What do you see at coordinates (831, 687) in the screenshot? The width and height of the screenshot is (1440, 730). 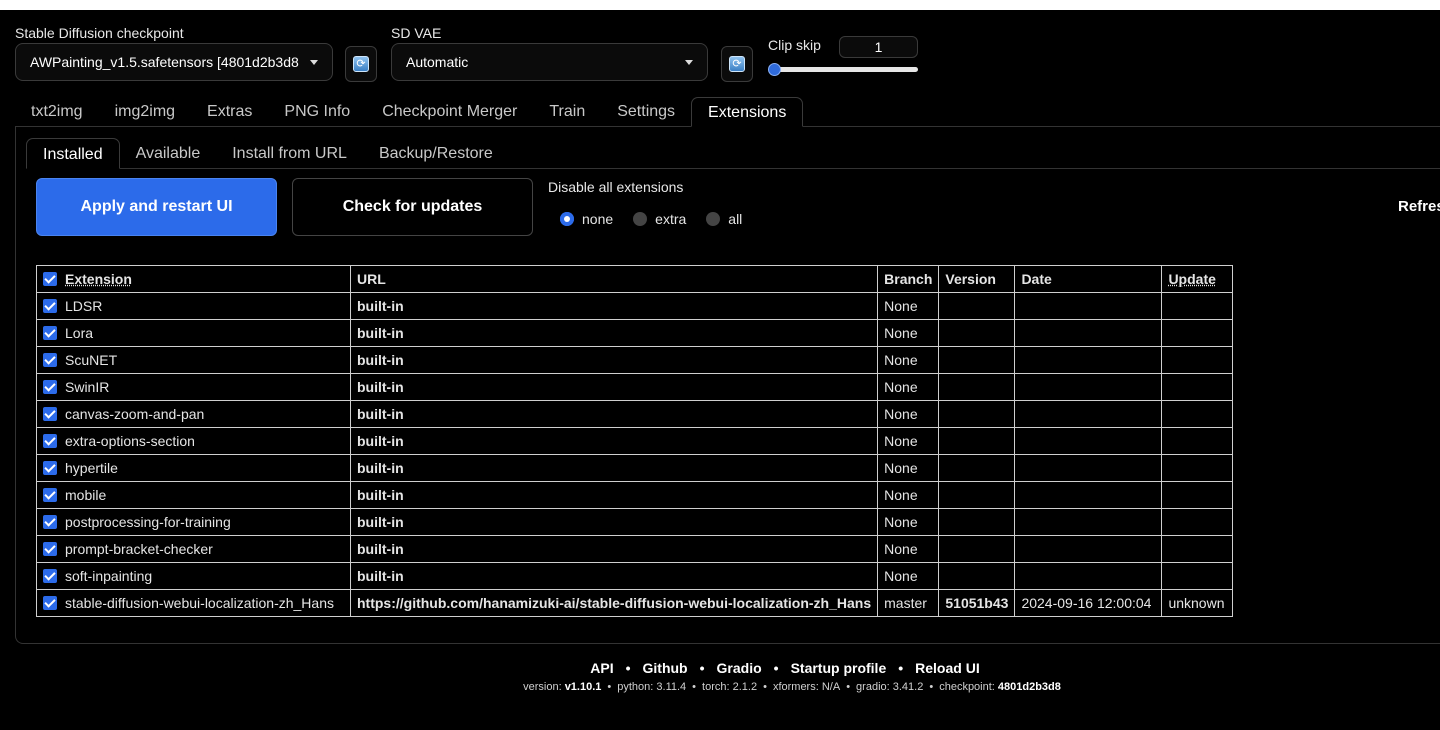 I see `version-value: N/A` at bounding box center [831, 687].